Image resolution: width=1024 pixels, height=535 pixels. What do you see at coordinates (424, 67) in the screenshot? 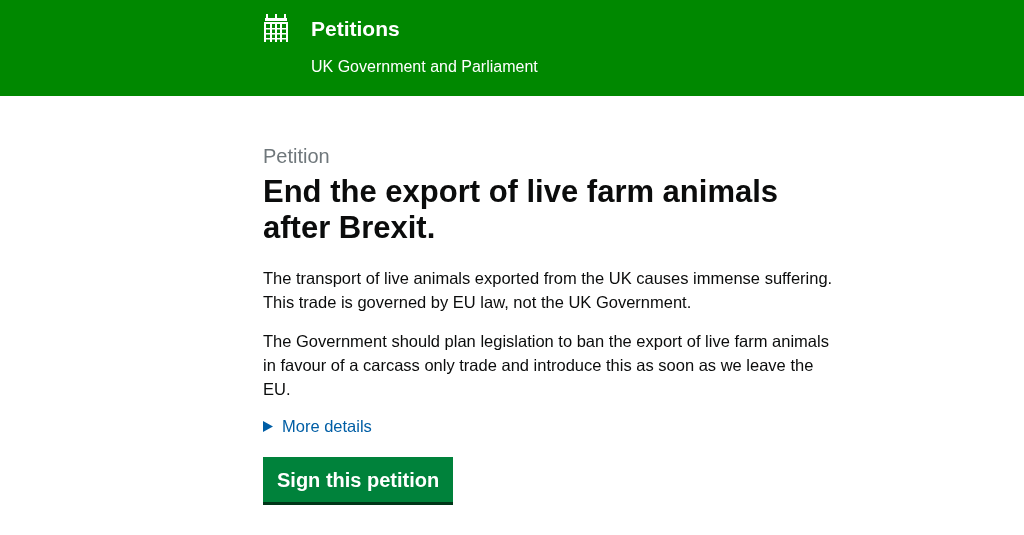
I see `site-subtitle: UK Government and Parliament` at bounding box center [424, 67].